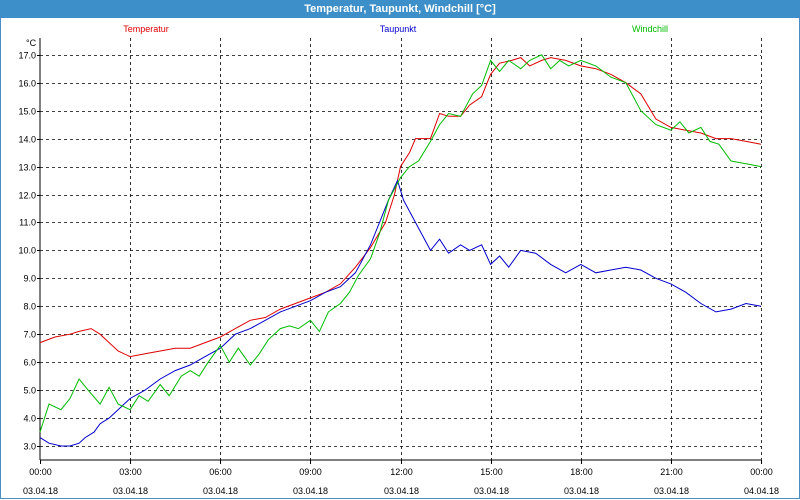  Describe the element at coordinates (130, 472) in the screenshot. I see `x-tick-time-label: 03:00` at that location.